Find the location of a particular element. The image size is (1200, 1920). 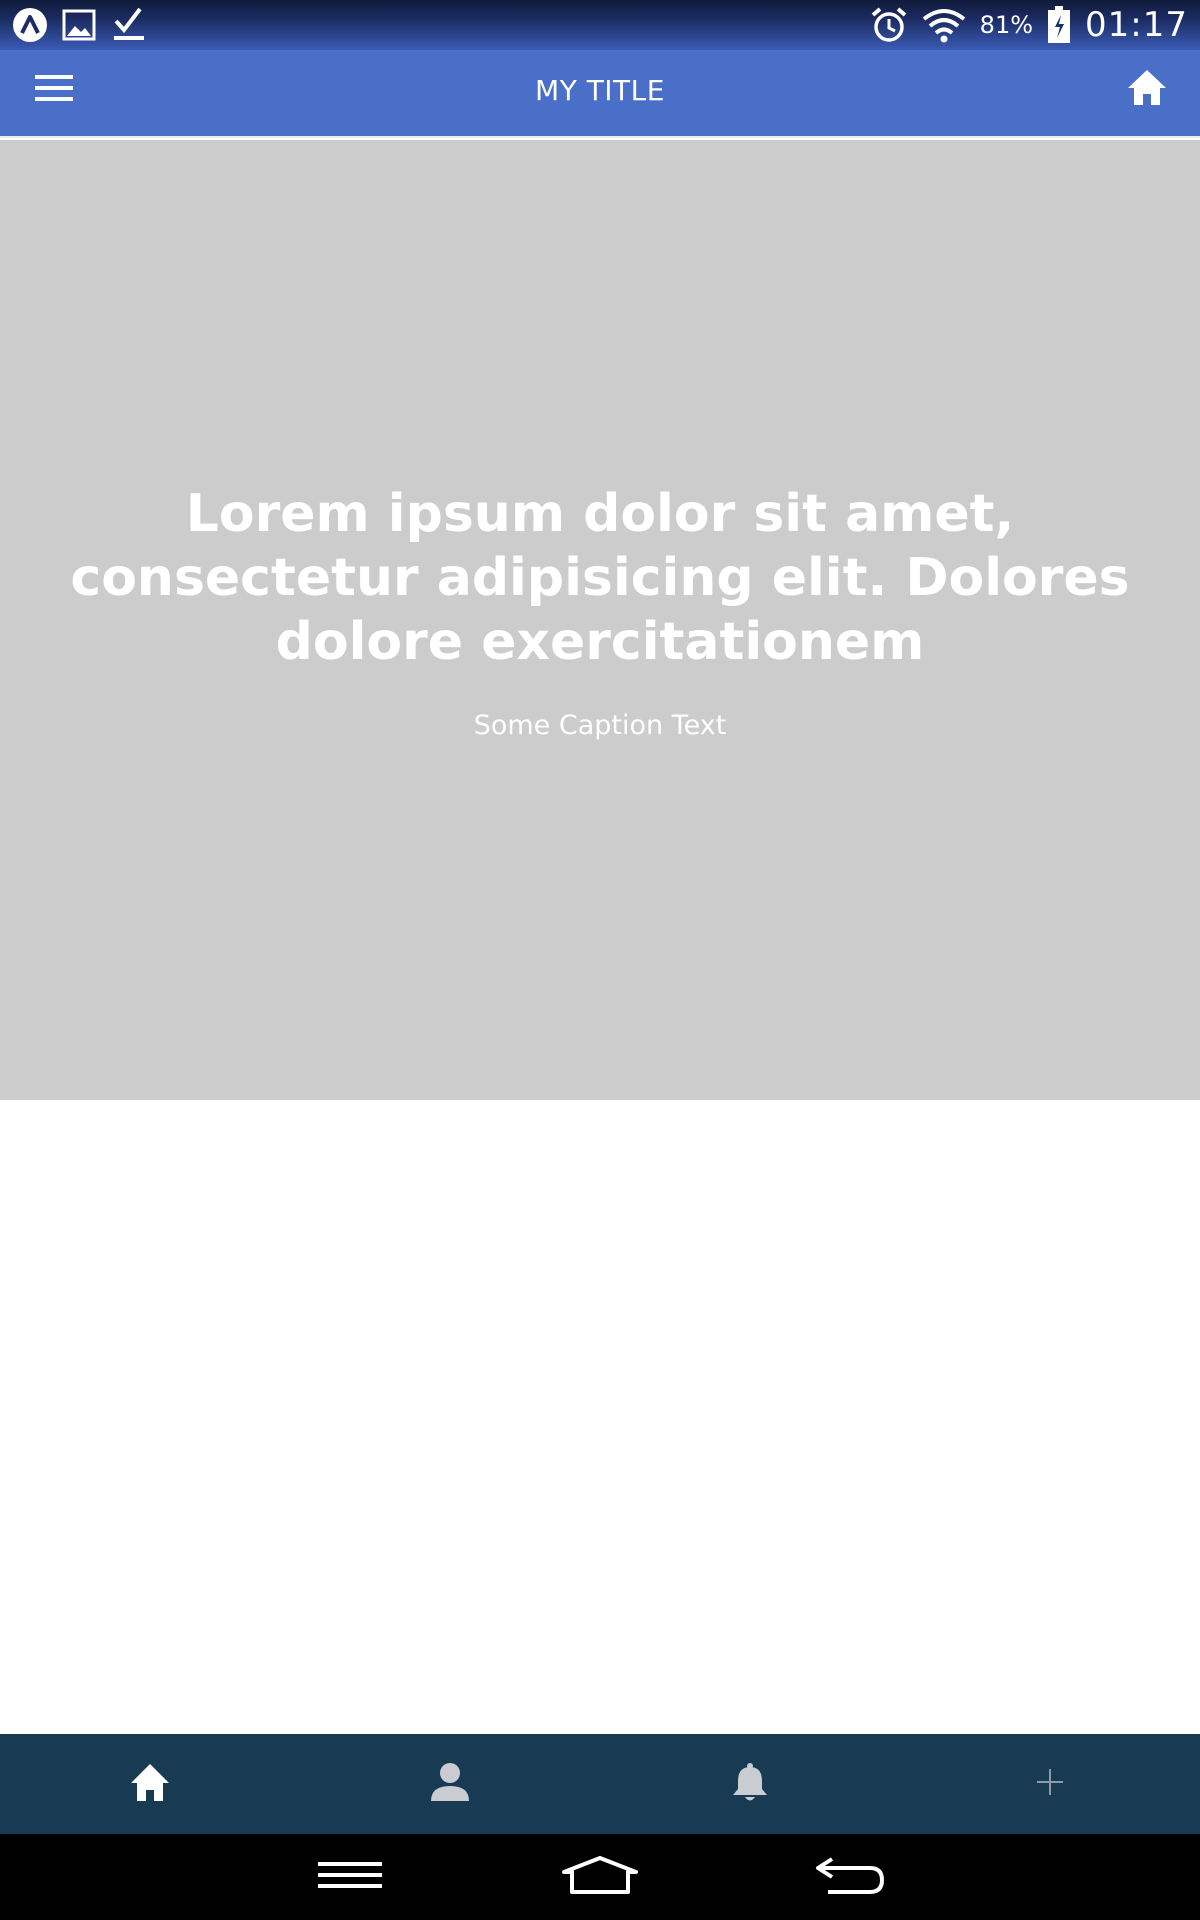

image-icon is located at coordinates (79, 25).